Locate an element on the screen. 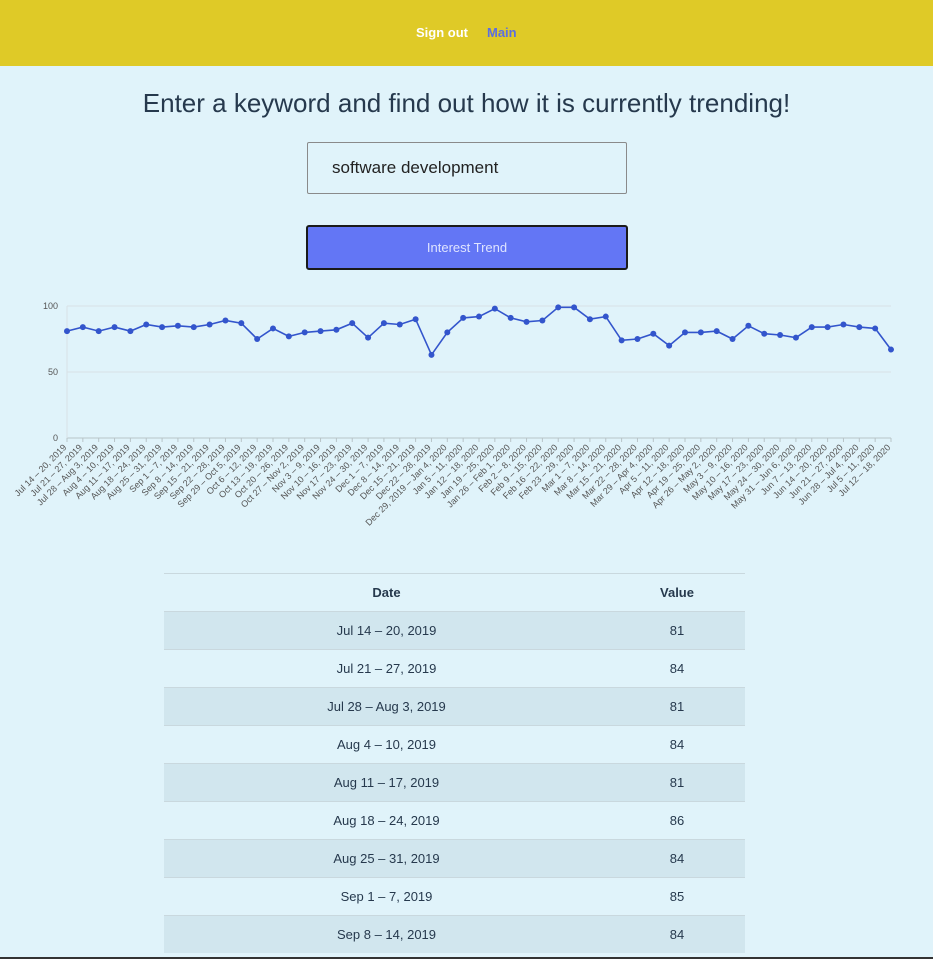 The height and width of the screenshot is (959, 933). top-navigation-bar: Sign out Main is located at coordinates (466, 33).